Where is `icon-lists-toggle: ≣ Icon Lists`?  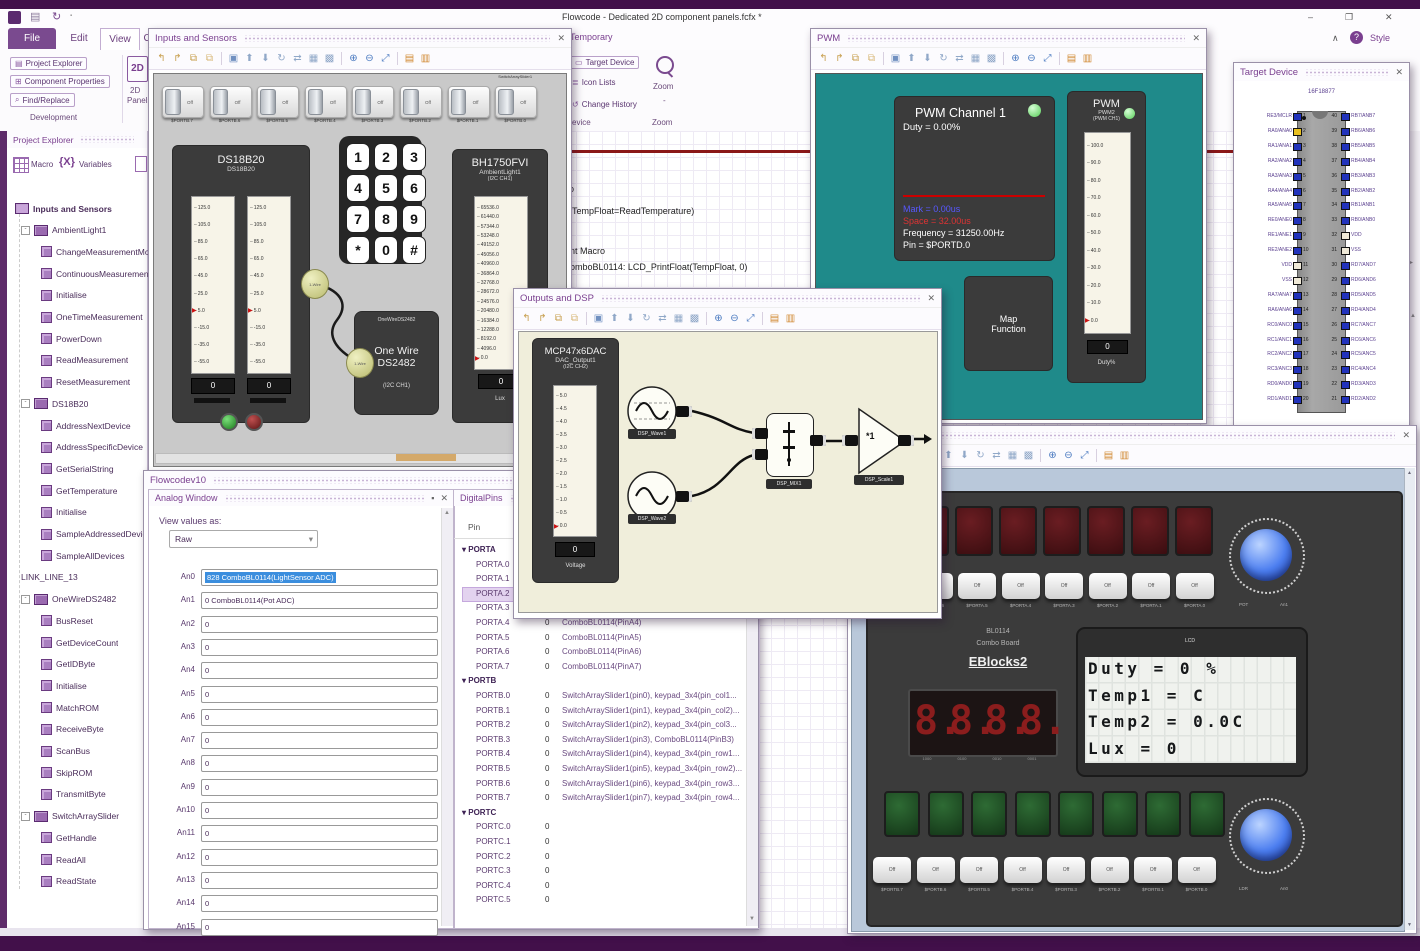 icon-lists-toggle: ≣ Icon Lists is located at coordinates (594, 82).